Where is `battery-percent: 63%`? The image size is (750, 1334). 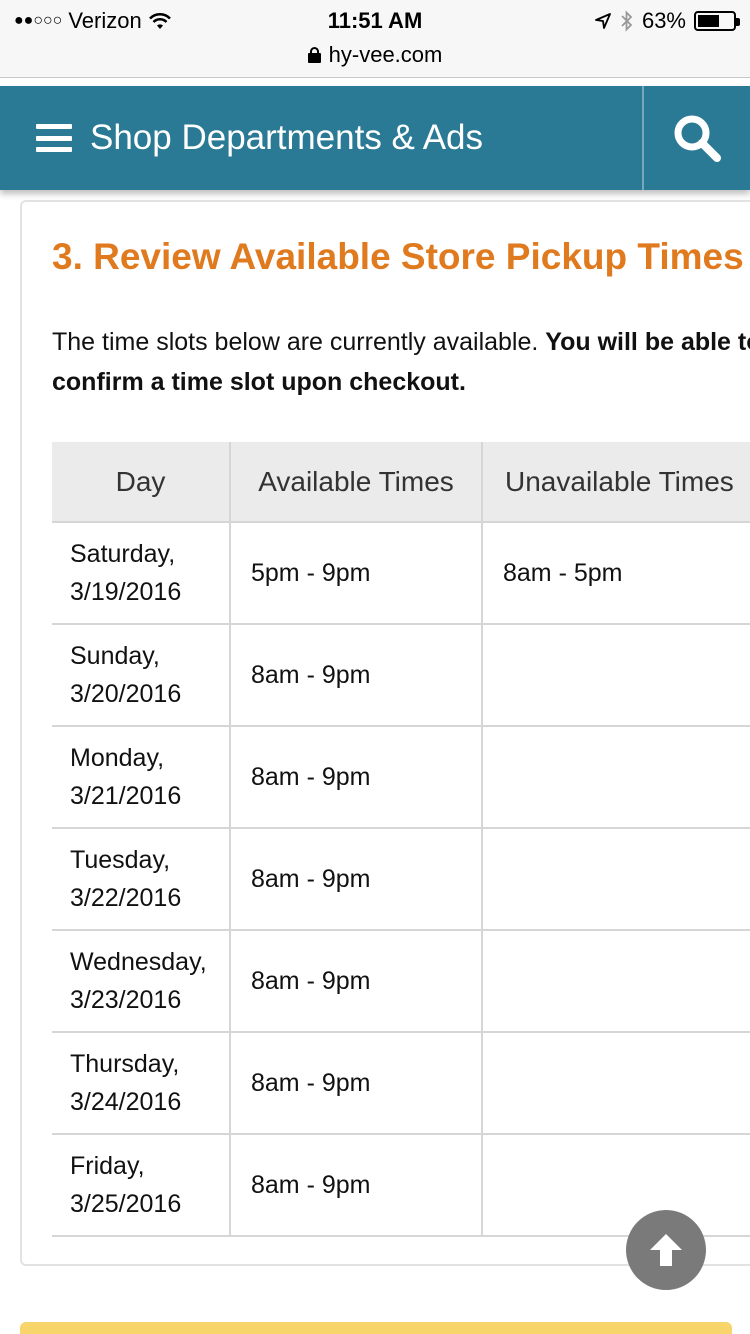 battery-percent: 63% is located at coordinates (663, 20).